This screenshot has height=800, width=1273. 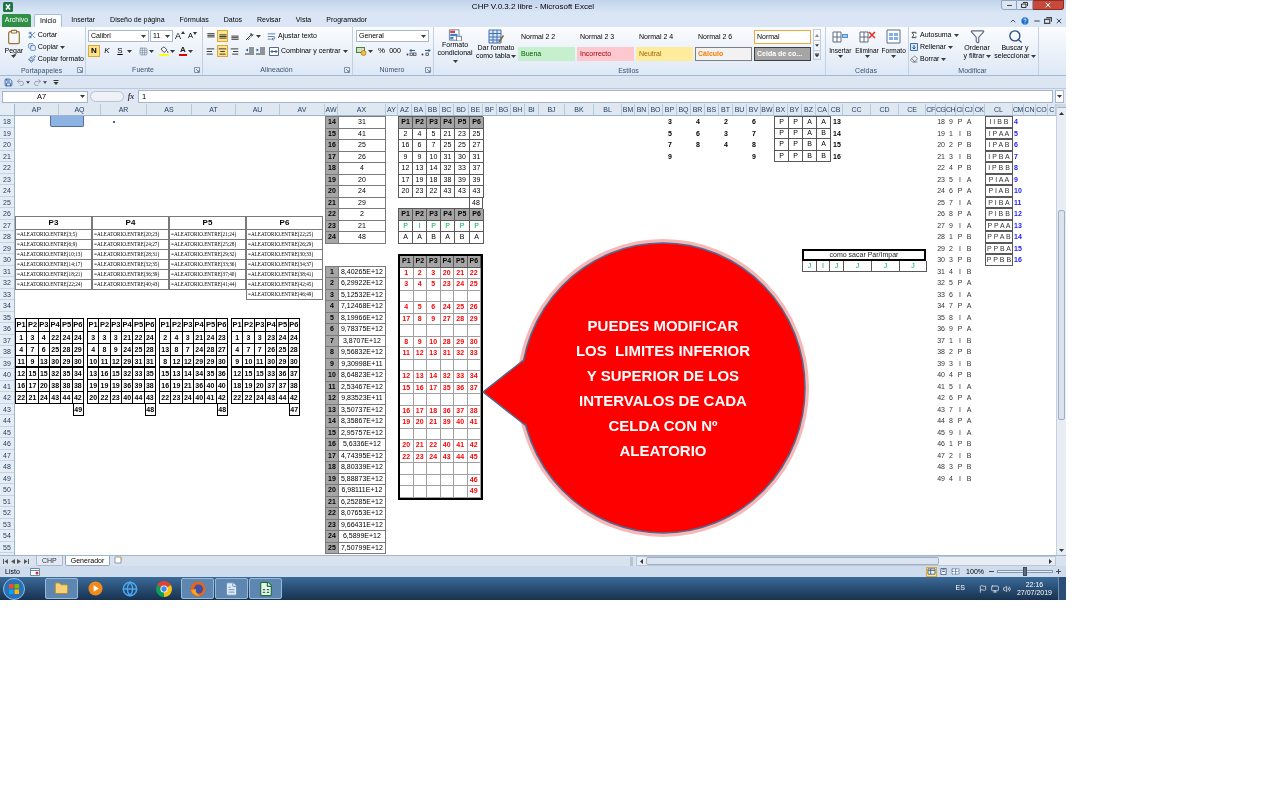 I want to click on ring-logo-icon, so click(x=163, y=588).